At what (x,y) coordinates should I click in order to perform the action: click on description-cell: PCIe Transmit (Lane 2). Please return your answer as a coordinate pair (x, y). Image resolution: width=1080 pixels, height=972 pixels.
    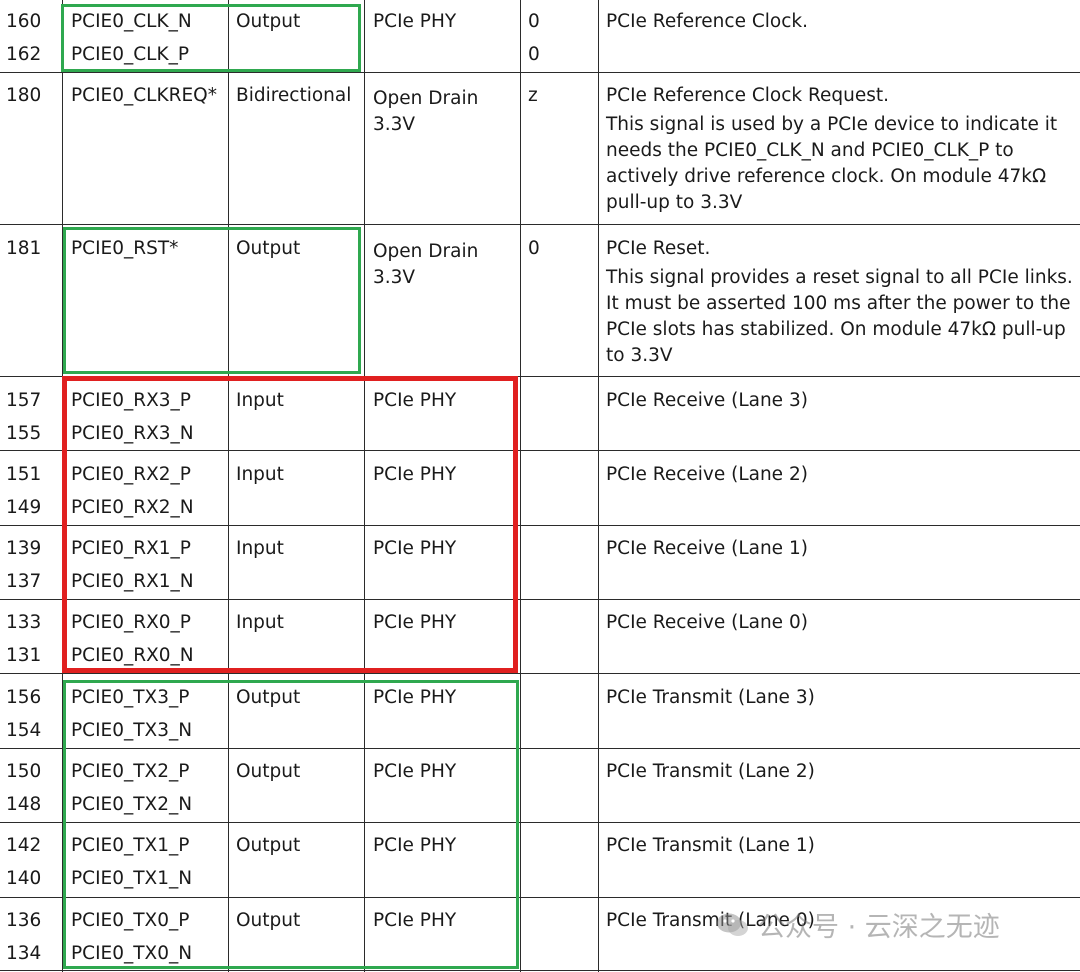
    Looking at the image, I should click on (710, 771).